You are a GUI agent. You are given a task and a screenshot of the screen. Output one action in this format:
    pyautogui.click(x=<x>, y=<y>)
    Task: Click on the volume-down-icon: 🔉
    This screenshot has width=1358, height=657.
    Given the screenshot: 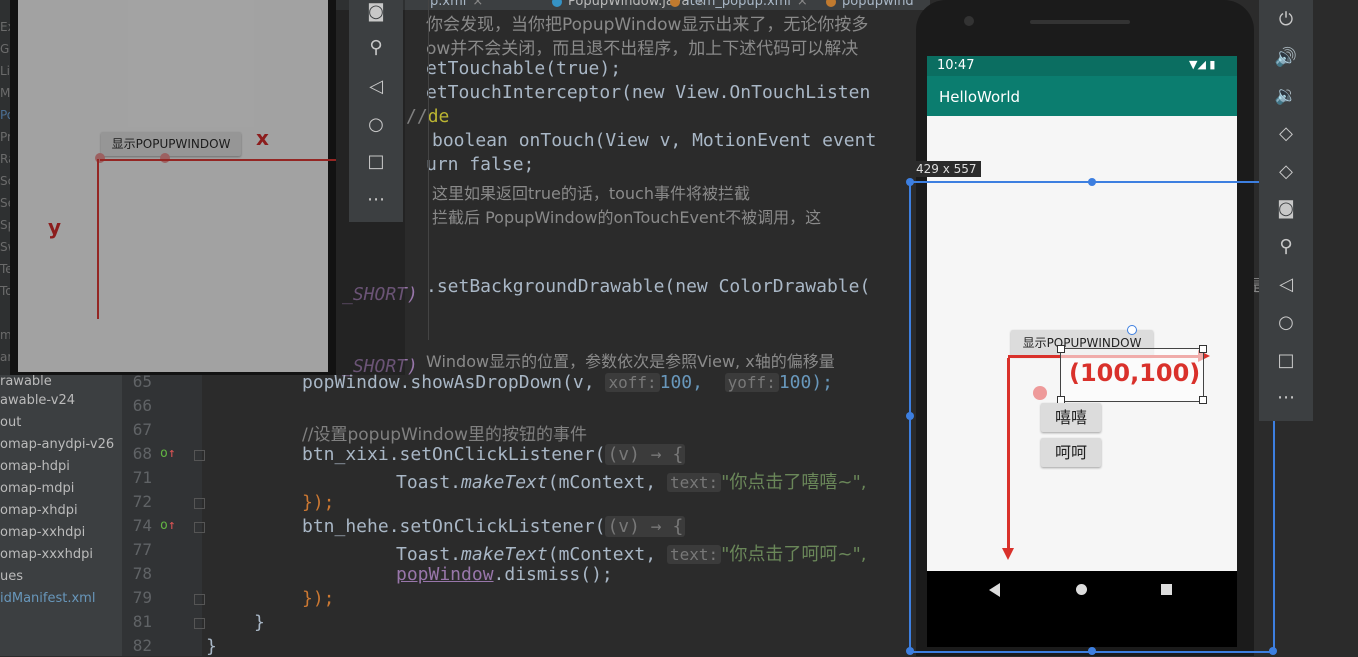 What is the action you would take?
    pyautogui.click(x=1286, y=96)
    